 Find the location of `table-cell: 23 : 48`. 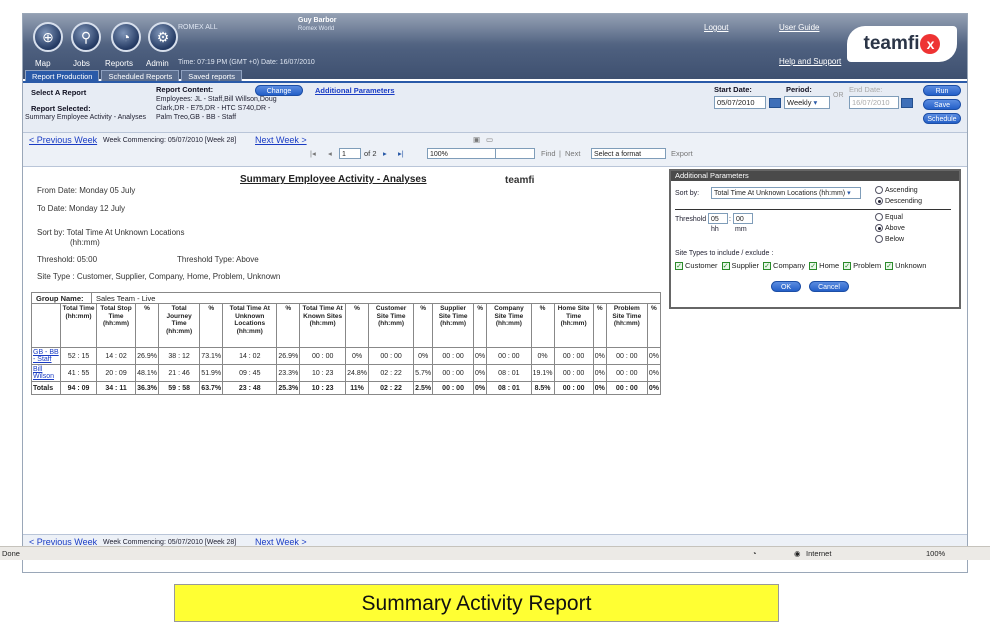

table-cell: 23 : 48 is located at coordinates (250, 388).